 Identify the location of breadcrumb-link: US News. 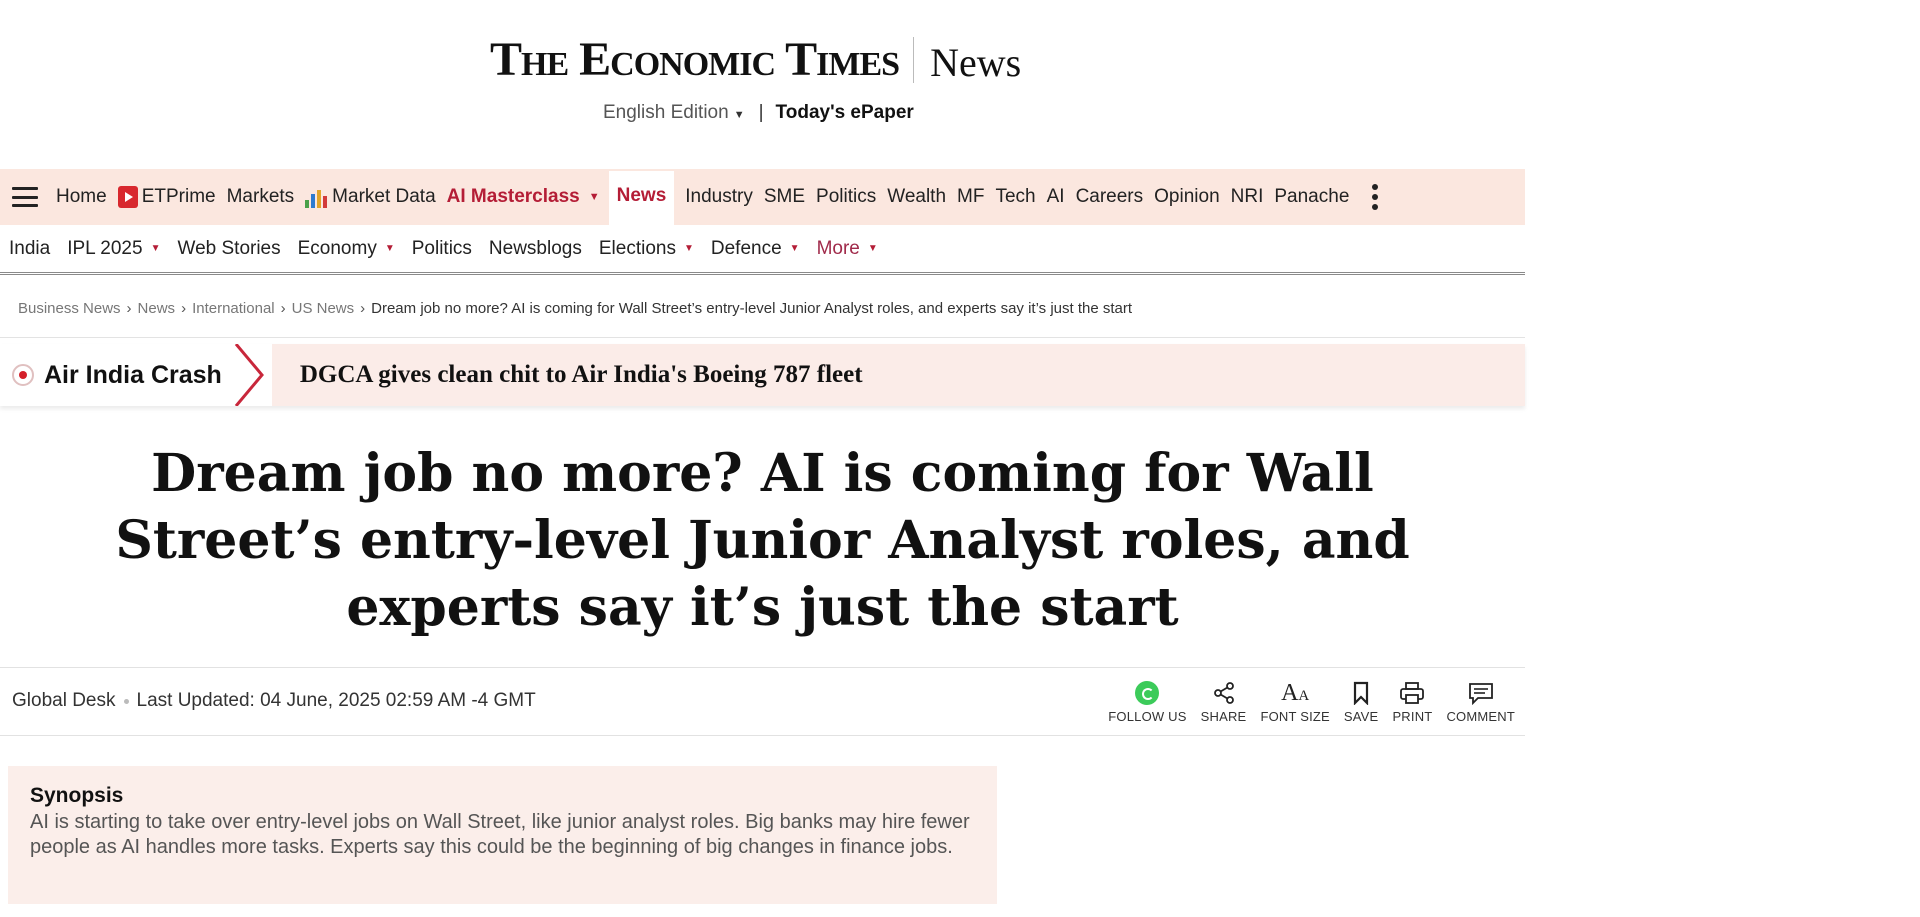
(323, 308).